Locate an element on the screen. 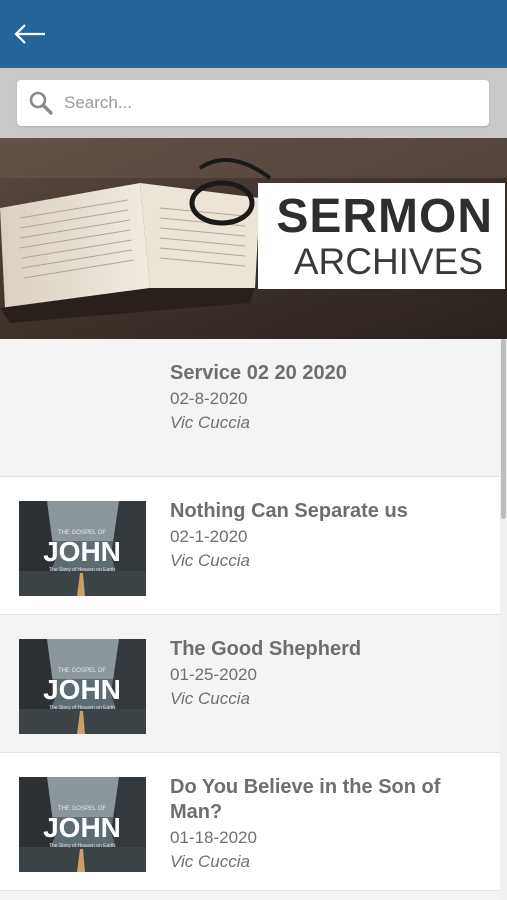 The image size is (507, 900). search-box is located at coordinates (253, 103).